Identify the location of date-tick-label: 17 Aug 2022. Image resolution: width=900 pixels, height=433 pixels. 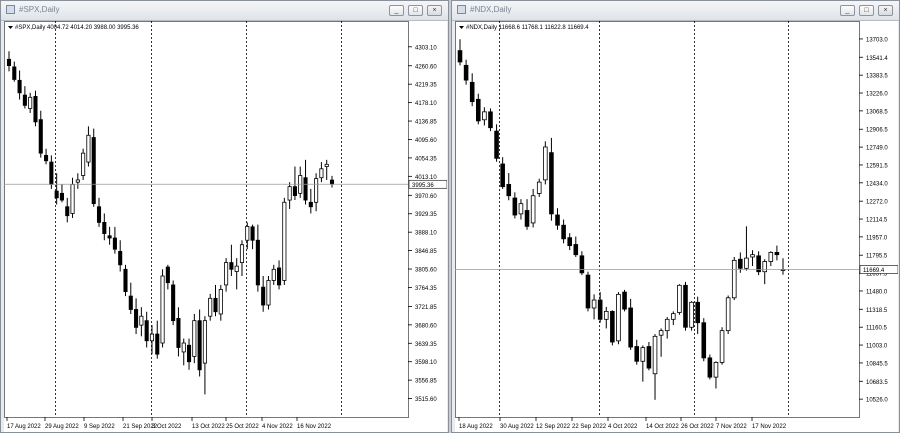
(24, 427).